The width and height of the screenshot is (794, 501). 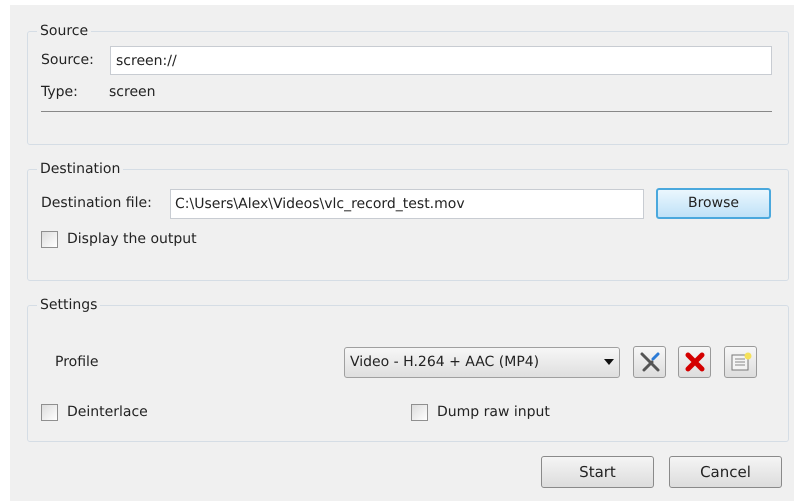 I want to click on field-label: Profile, so click(x=77, y=362).